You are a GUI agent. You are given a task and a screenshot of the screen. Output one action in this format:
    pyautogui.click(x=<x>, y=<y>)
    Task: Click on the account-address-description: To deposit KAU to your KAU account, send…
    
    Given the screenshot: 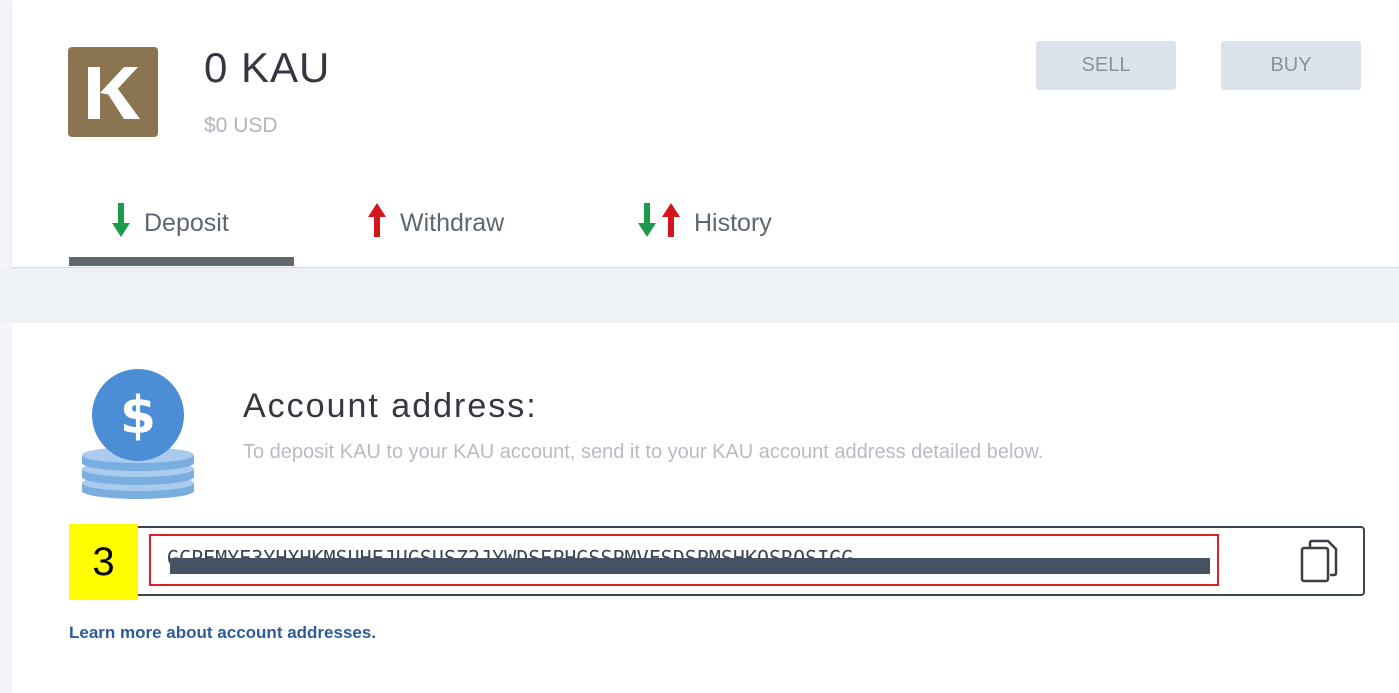 What is the action you would take?
    pyautogui.click(x=643, y=452)
    